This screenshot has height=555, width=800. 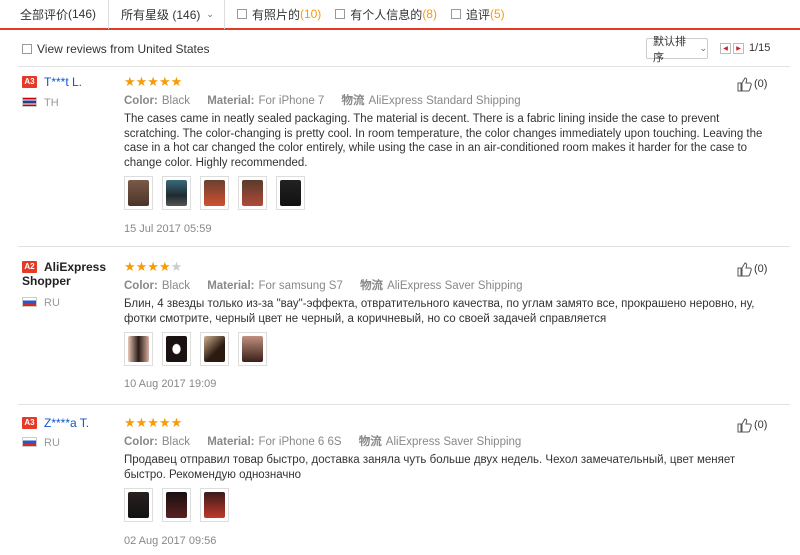 What do you see at coordinates (725, 48) in the screenshot?
I see `prev-page-button: ◀` at bounding box center [725, 48].